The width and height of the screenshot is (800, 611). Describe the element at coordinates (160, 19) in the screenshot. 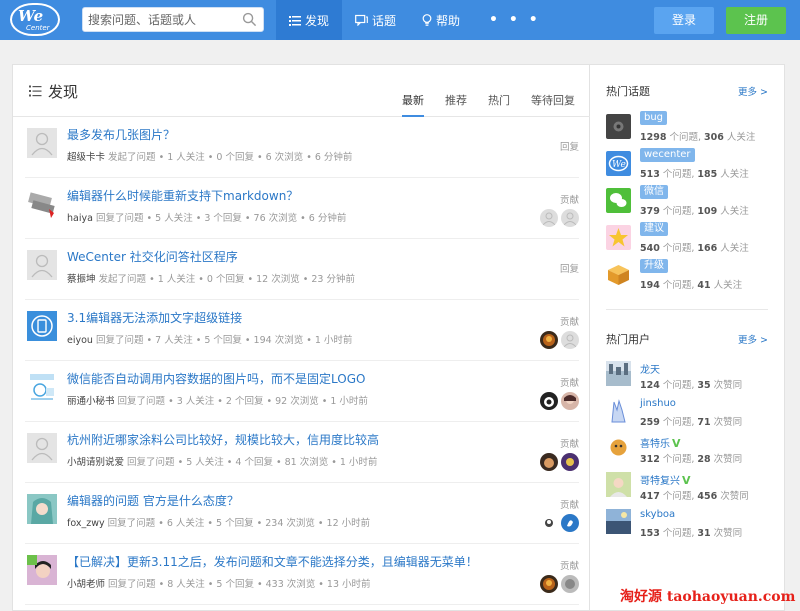

I see `search-input` at that location.